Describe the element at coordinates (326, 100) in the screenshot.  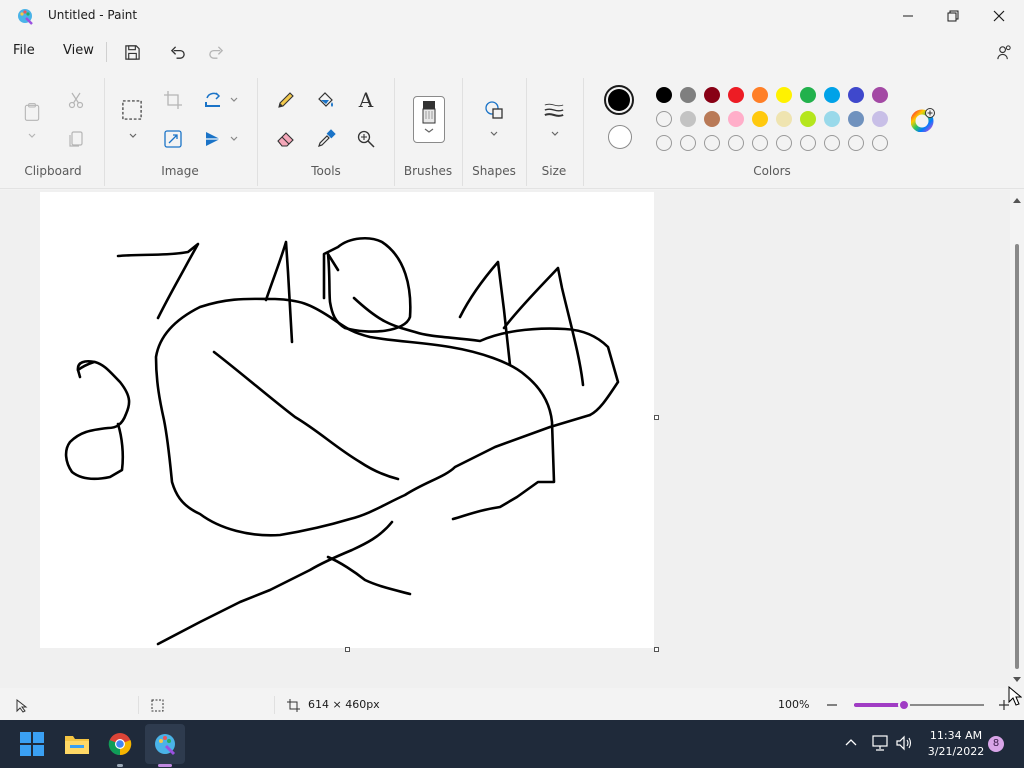
I see `fill-button` at that location.